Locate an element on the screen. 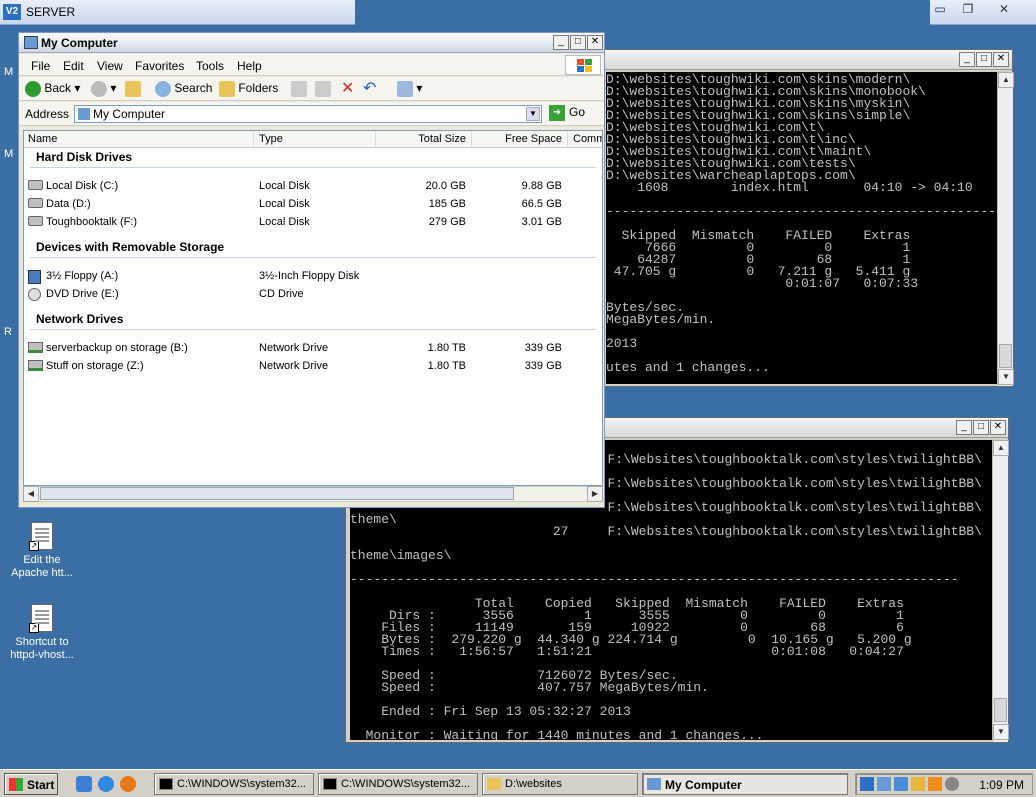 The image size is (1036, 797). firefox-icon is located at coordinates (128, 784).